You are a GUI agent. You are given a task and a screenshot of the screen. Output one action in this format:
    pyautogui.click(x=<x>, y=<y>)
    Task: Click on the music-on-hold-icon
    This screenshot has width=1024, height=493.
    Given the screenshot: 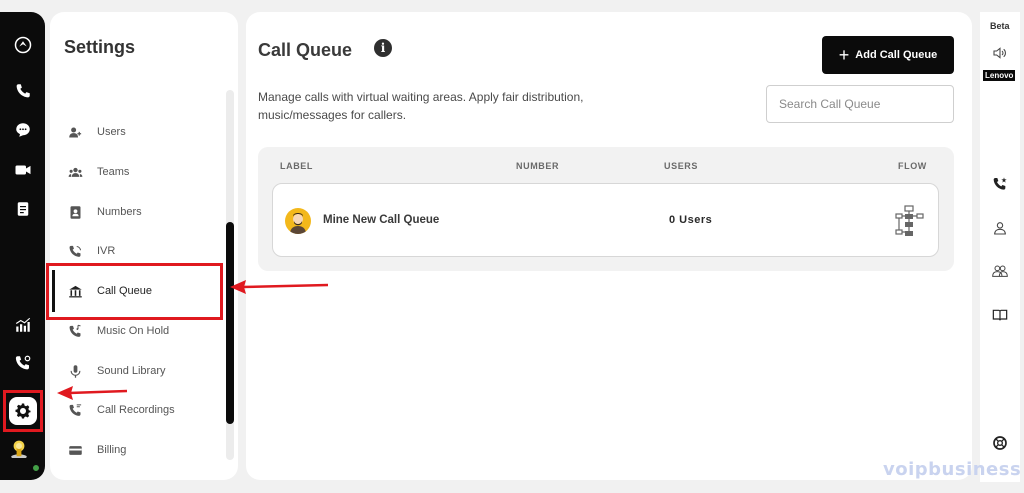 What is the action you would take?
    pyautogui.click(x=75, y=331)
    